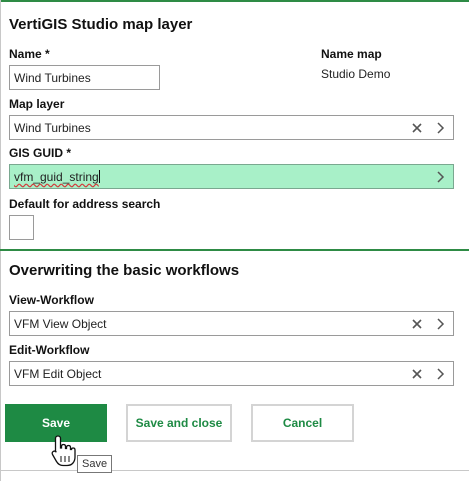 Image resolution: width=469 pixels, height=481 pixels. Describe the element at coordinates (21, 227) in the screenshot. I see `default-address-search-checkbox` at that location.